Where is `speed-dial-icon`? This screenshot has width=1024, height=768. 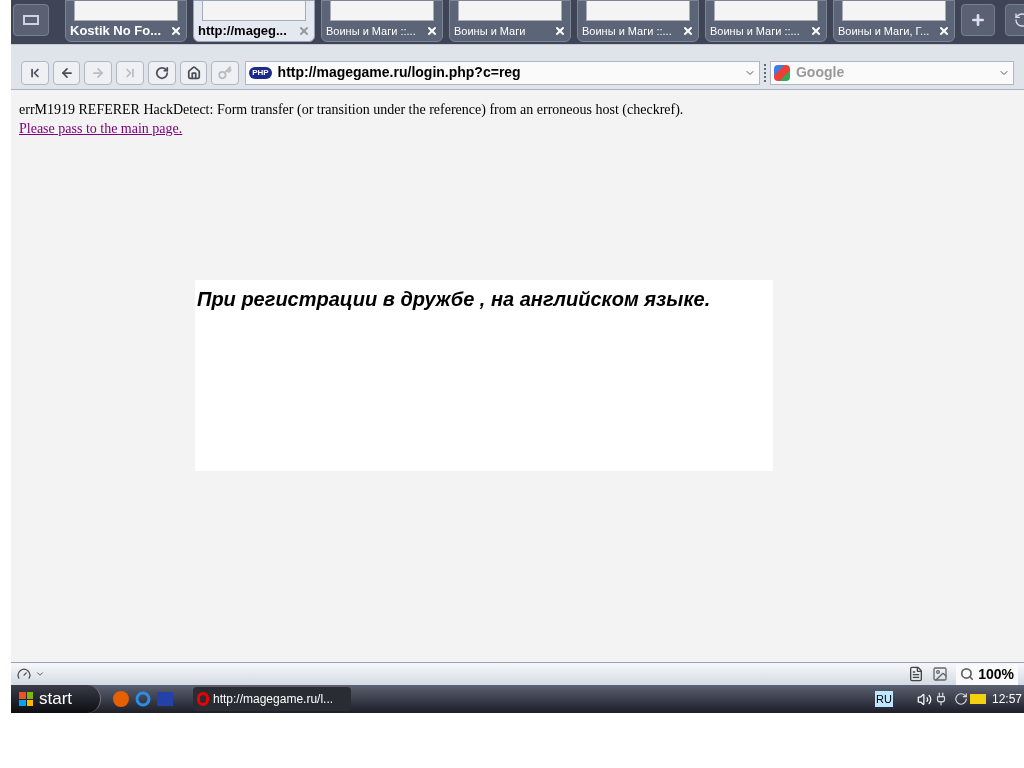 speed-dial-icon is located at coordinates (24, 674).